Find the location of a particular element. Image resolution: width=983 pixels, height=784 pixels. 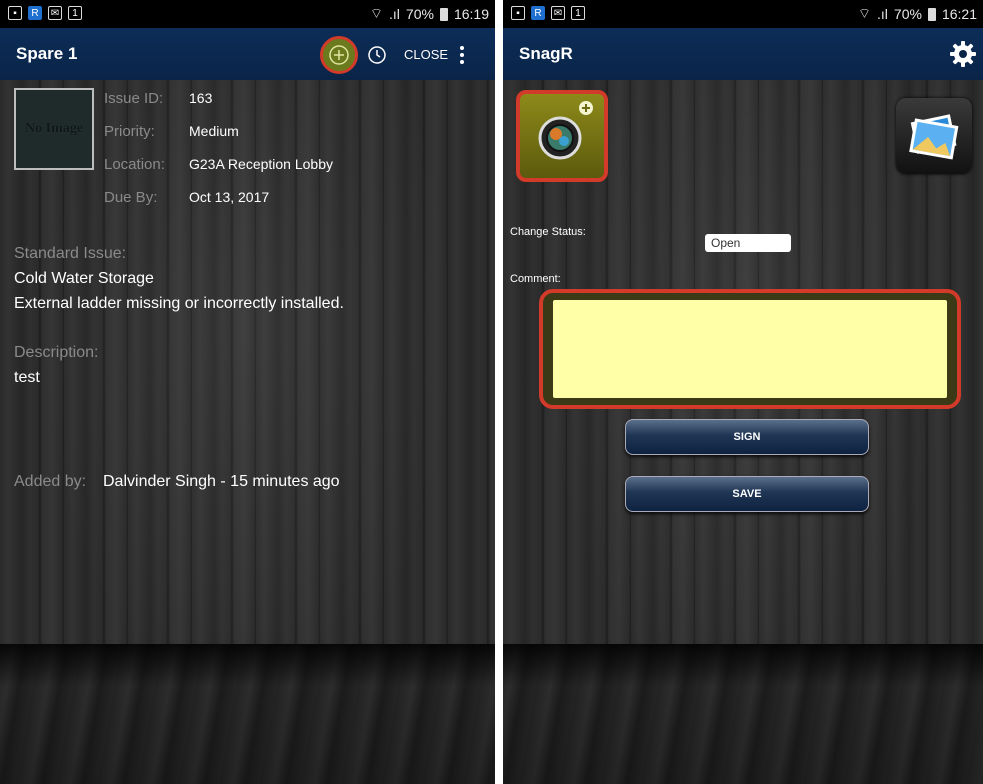

camera-button is located at coordinates (562, 136).